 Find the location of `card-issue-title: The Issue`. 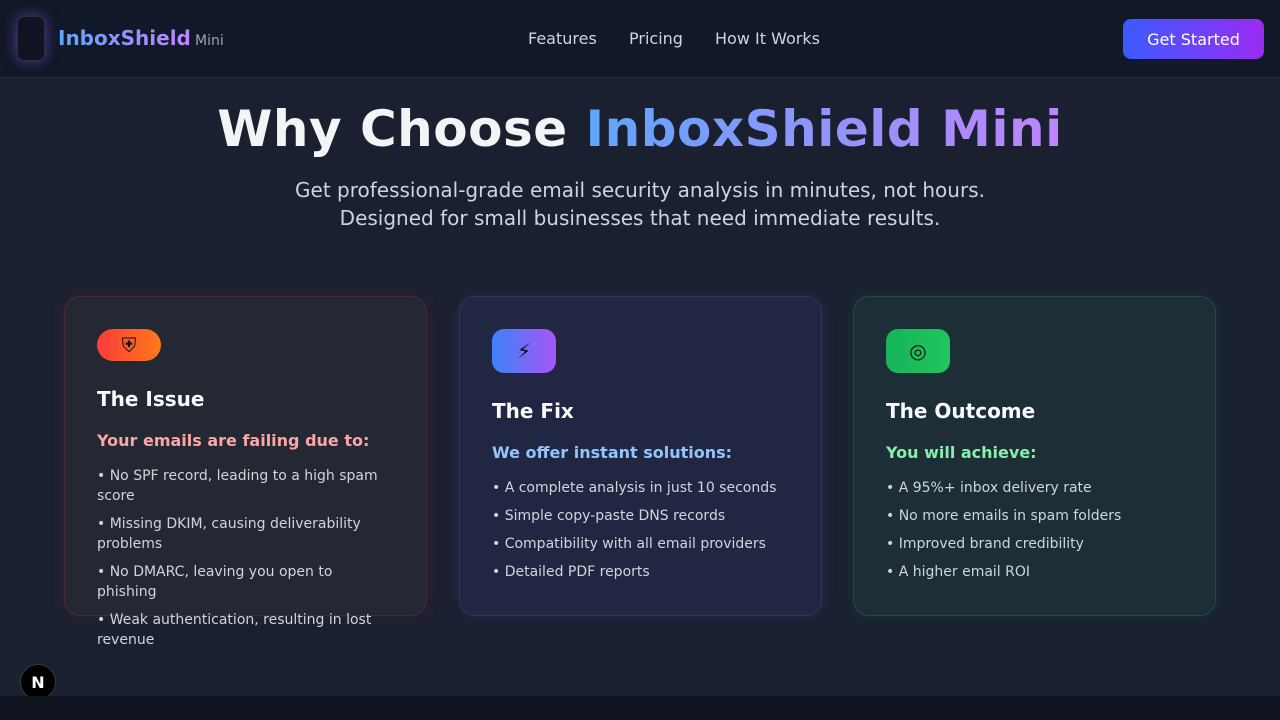

card-issue-title: The Issue is located at coordinates (151, 399).